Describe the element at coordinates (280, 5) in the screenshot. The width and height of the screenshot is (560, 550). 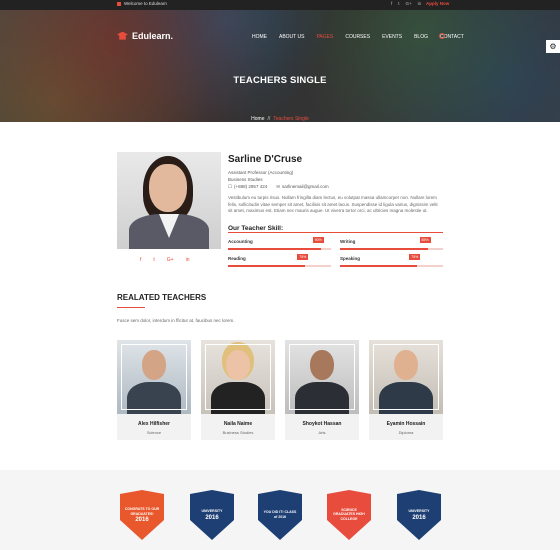
I see `top-bar: Welcome to Edulearn f t G+ in Apply Now` at that location.